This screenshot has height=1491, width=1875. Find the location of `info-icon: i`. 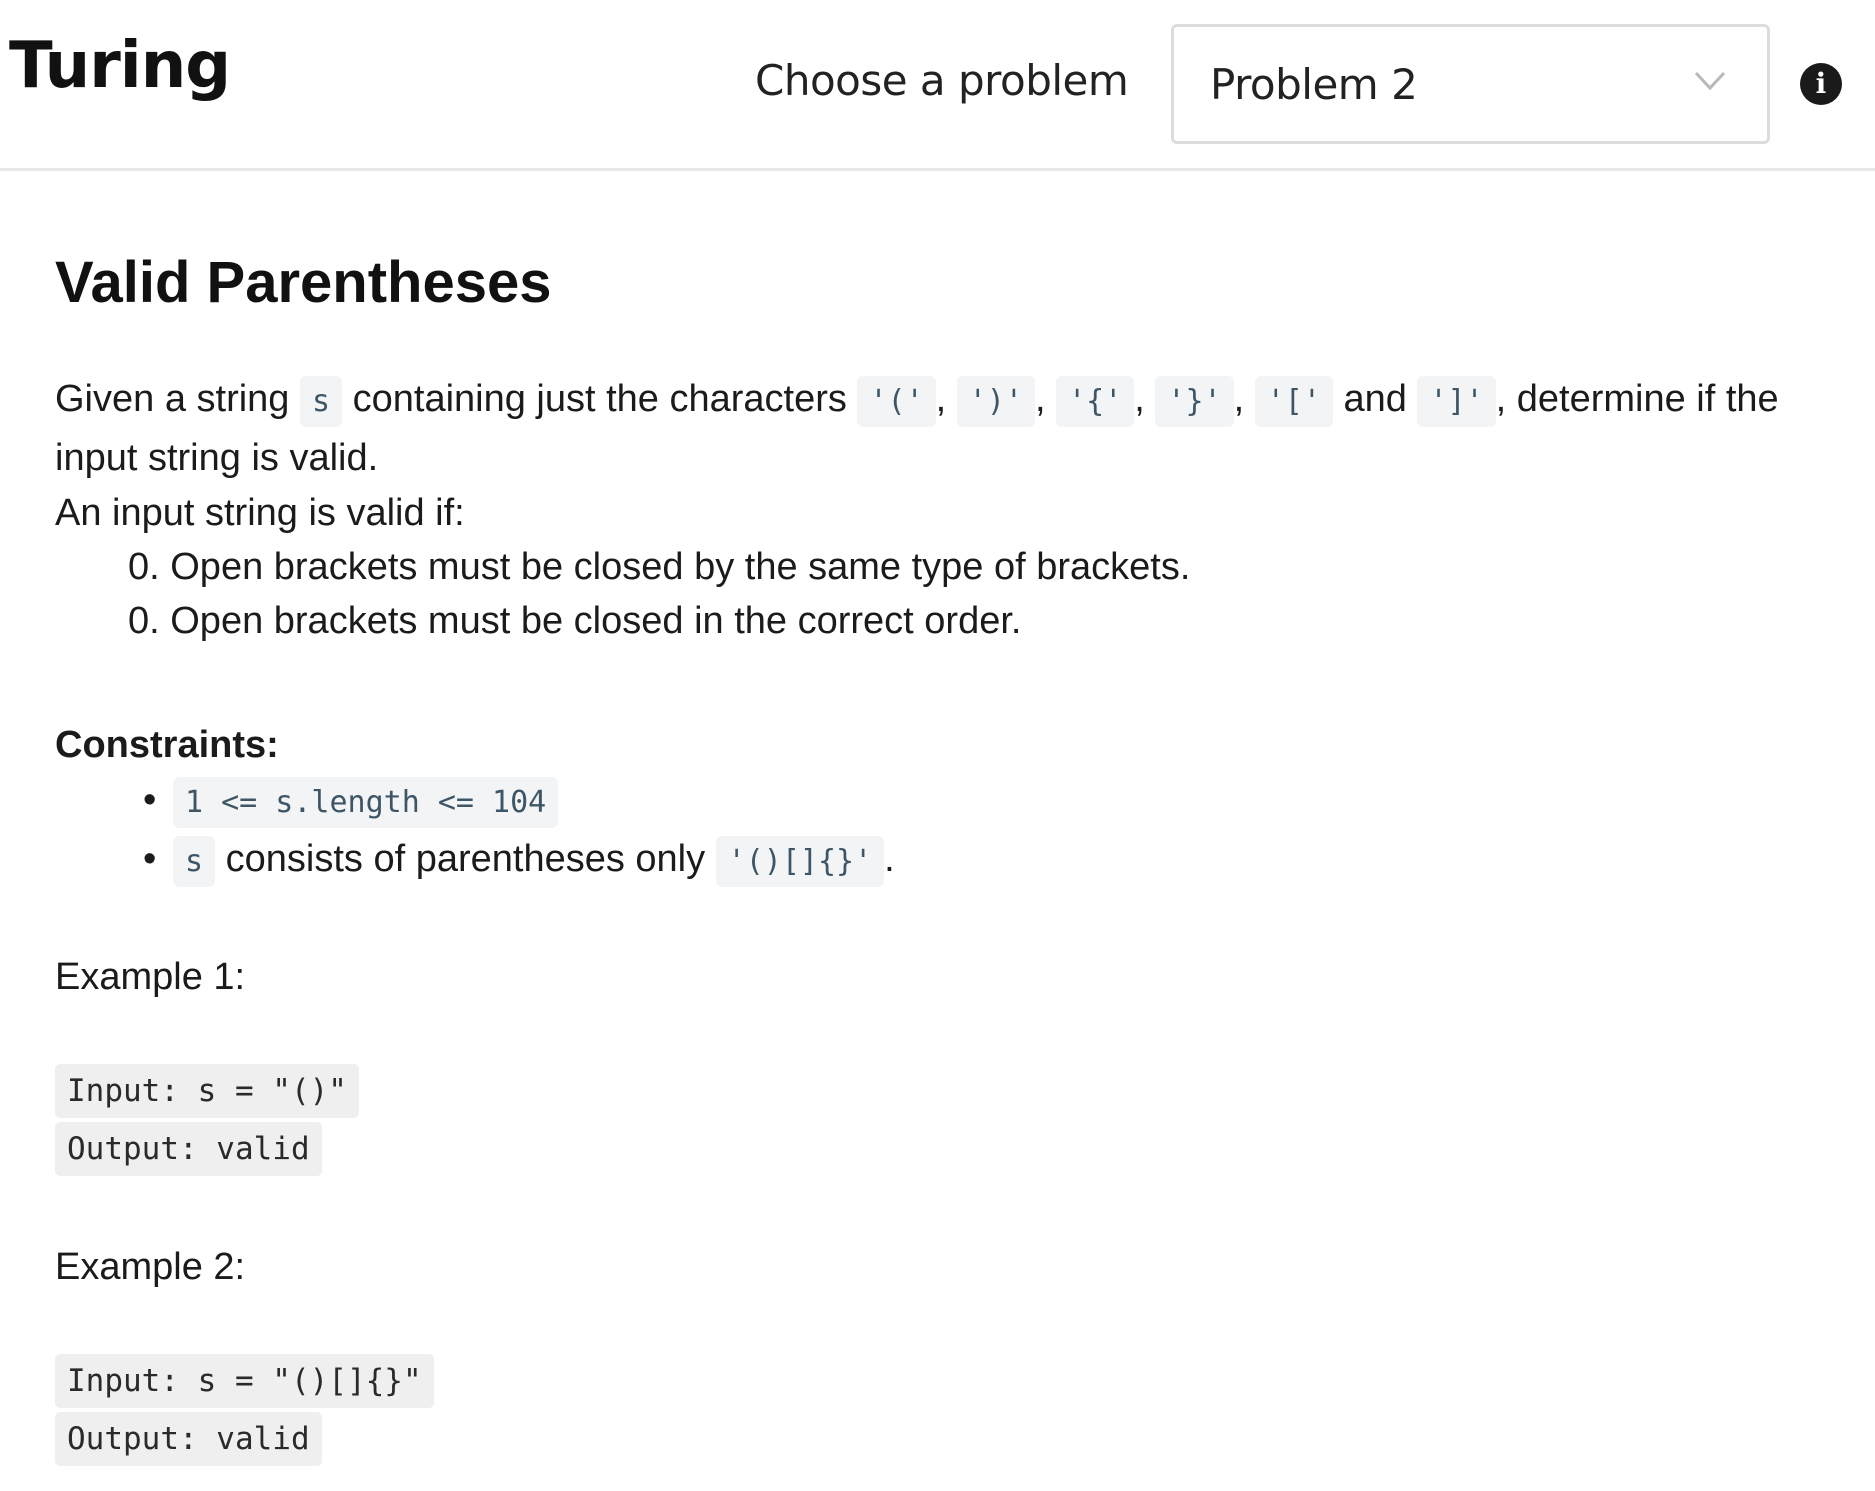

info-icon: i is located at coordinates (1821, 84).